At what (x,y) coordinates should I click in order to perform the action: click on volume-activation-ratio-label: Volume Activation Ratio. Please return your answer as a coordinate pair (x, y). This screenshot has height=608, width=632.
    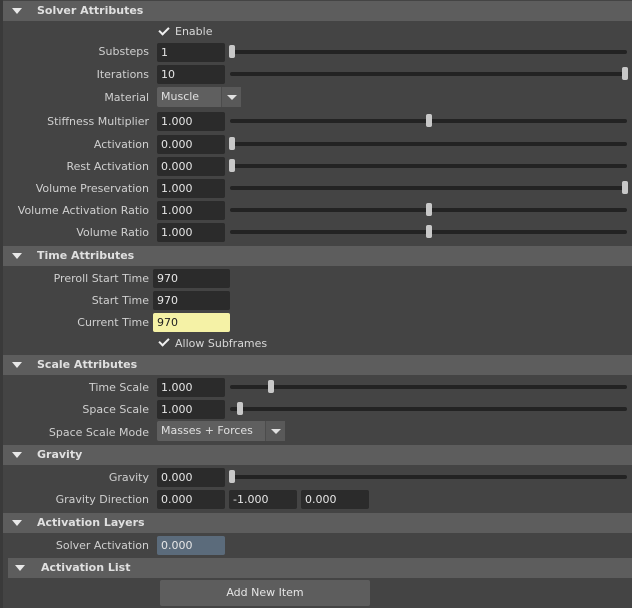
    Looking at the image, I should click on (83, 210).